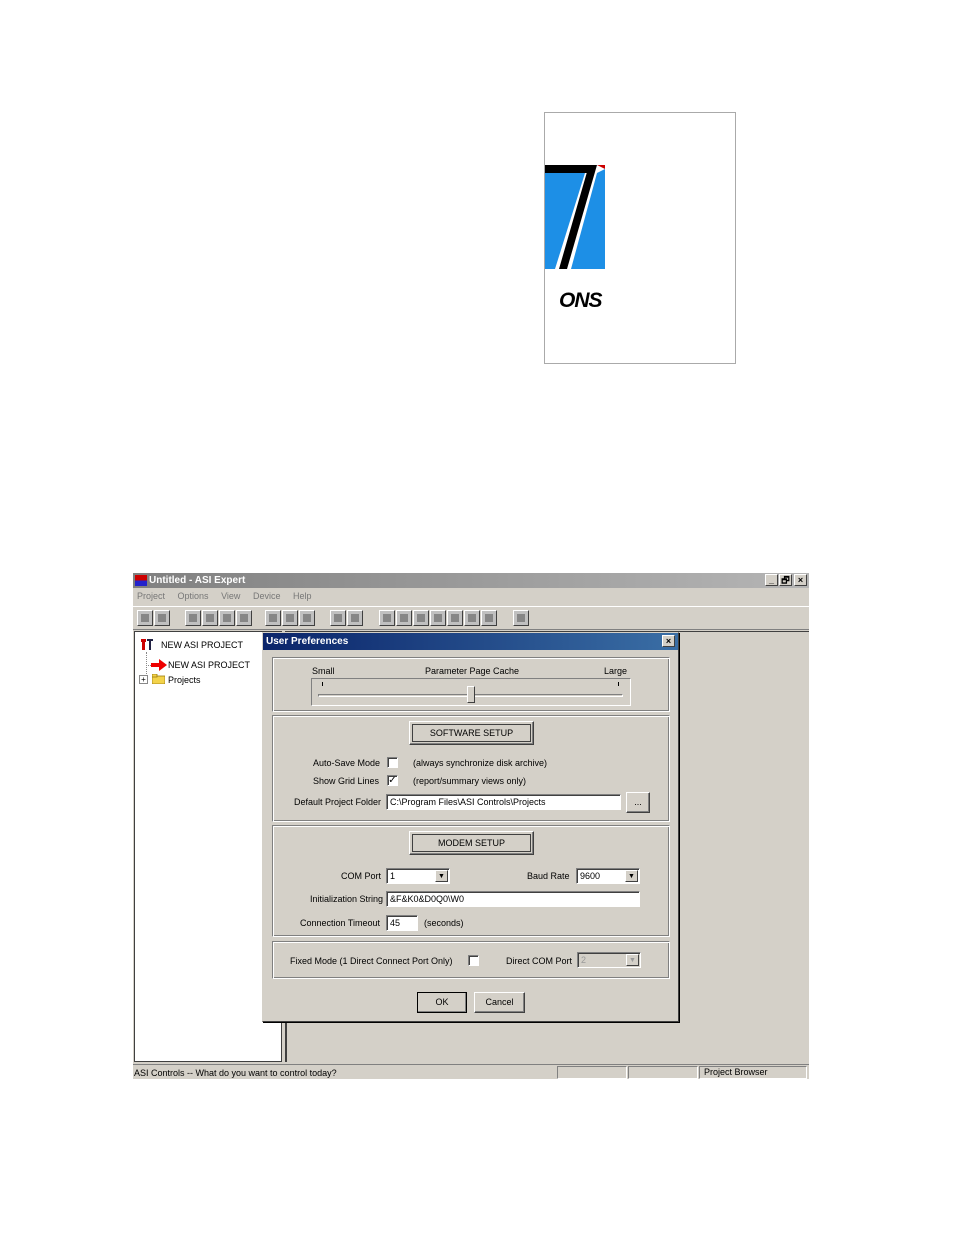 This screenshot has width=954, height=1235. Describe the element at coordinates (640, 238) in the screenshot. I see `company-logo: R ONS` at that location.